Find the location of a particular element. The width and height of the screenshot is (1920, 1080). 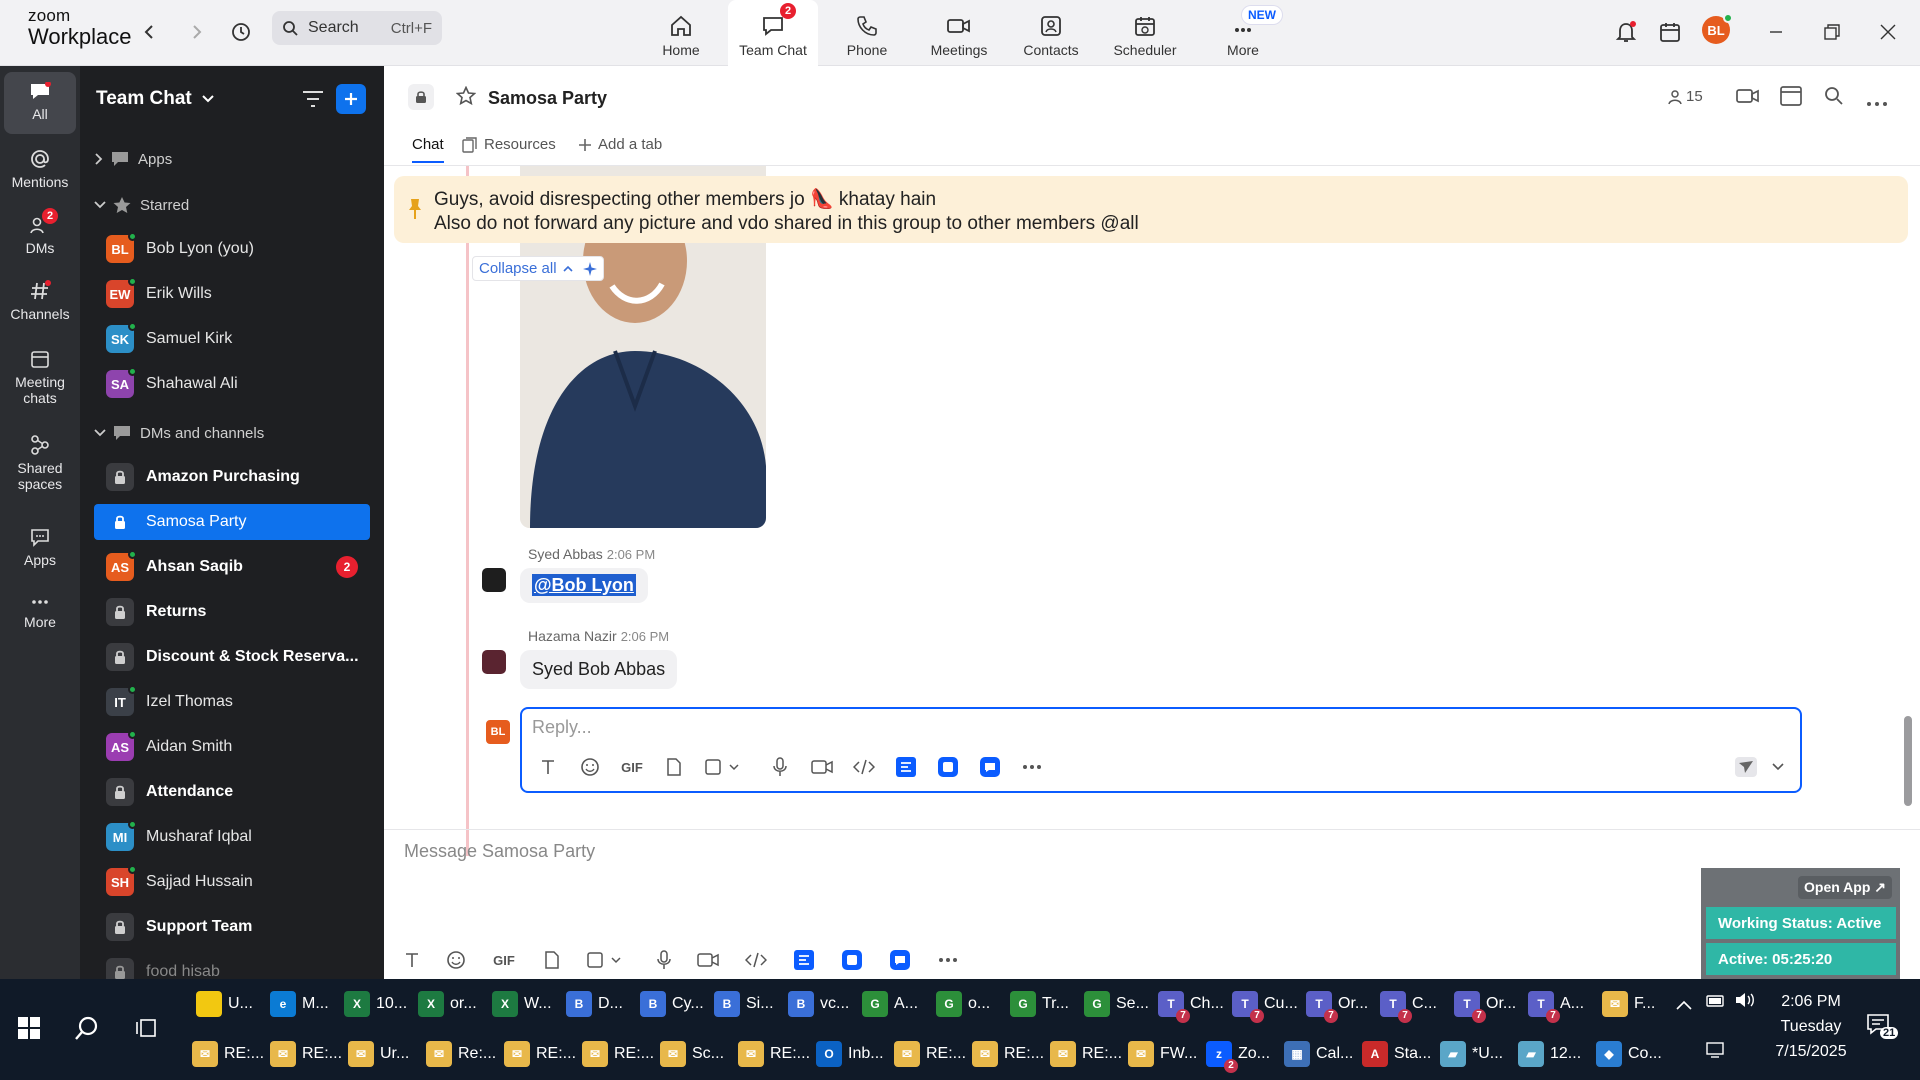

more-tools-icon is located at coordinates (1032, 767).